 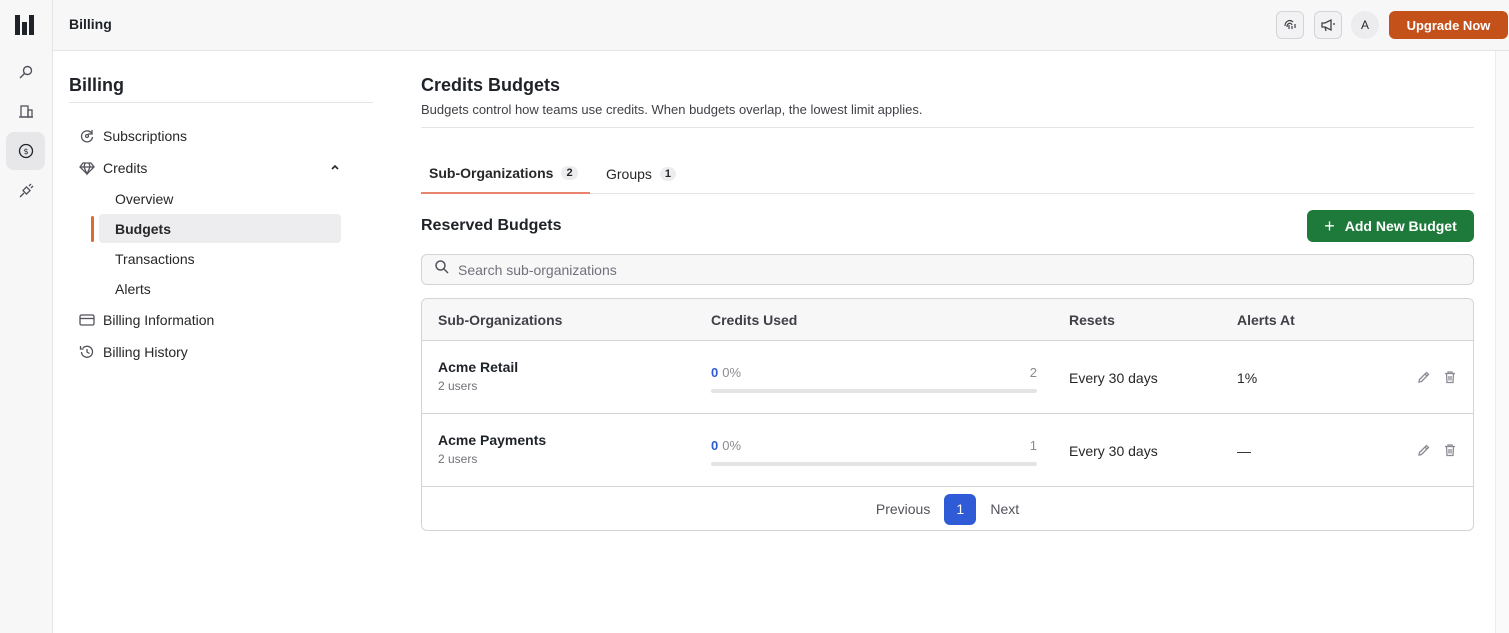 I want to click on page-scrollbar, so click(x=1502, y=342).